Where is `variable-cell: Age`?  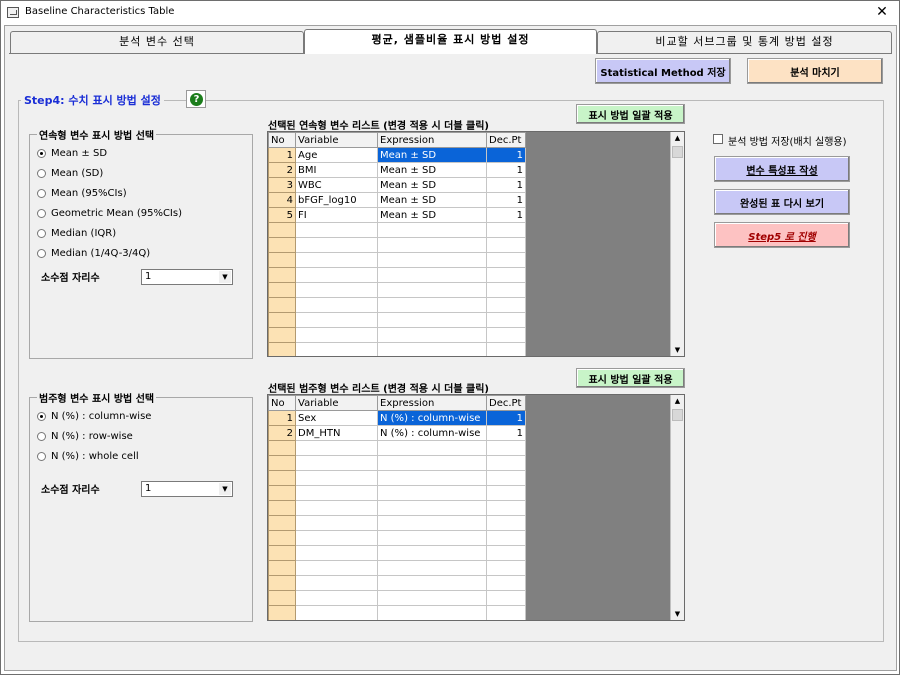 variable-cell: Age is located at coordinates (336, 155).